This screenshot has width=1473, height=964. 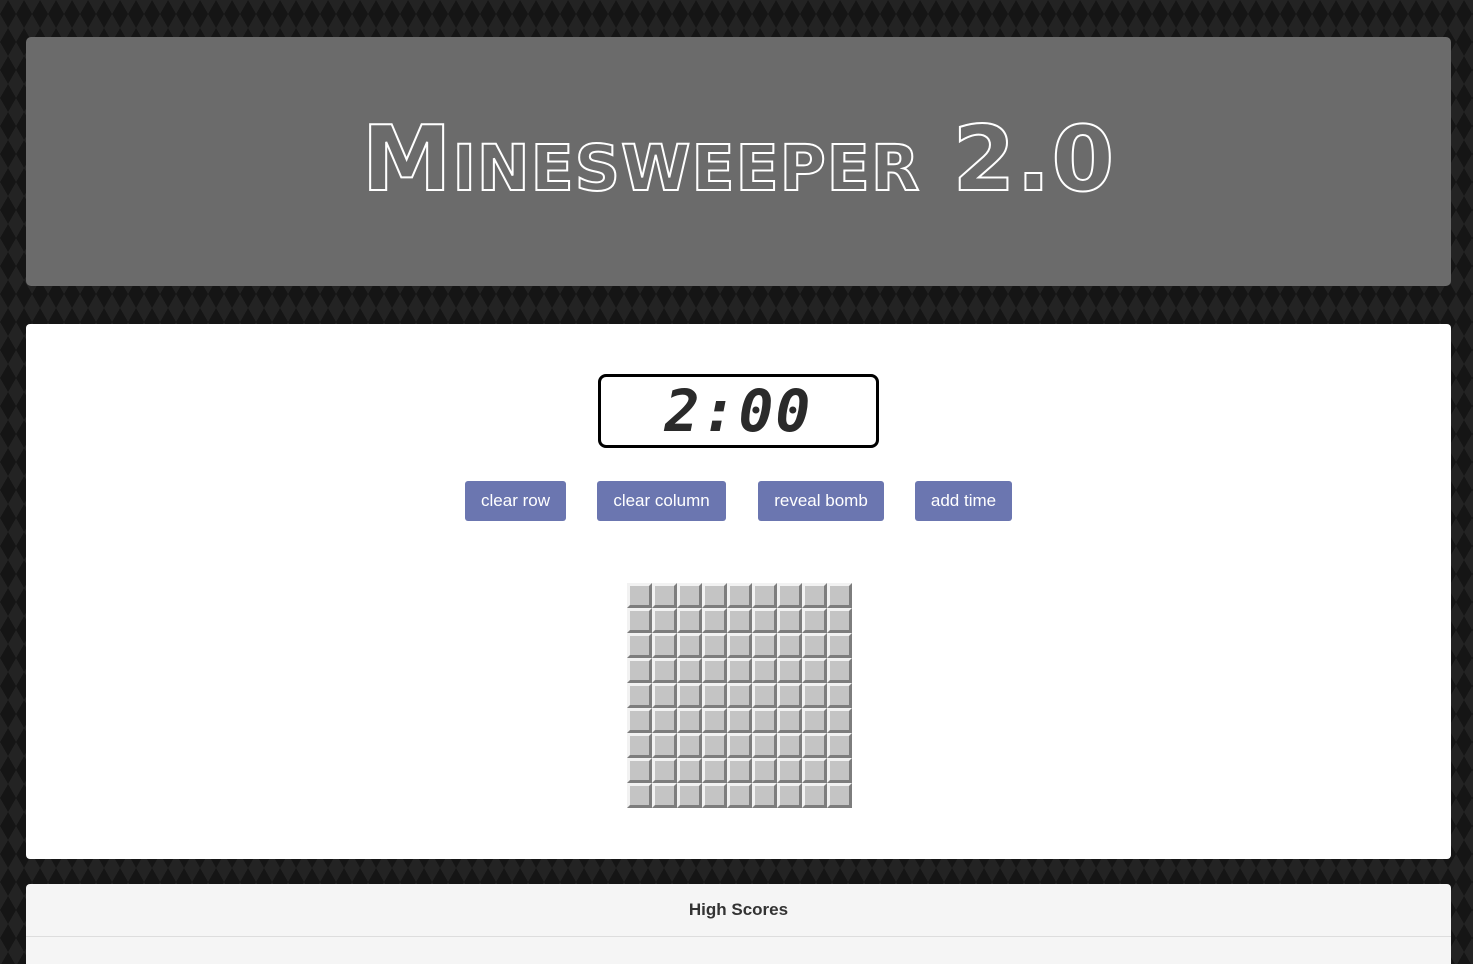 I want to click on countdown-timer: 2:00, so click(x=738, y=411).